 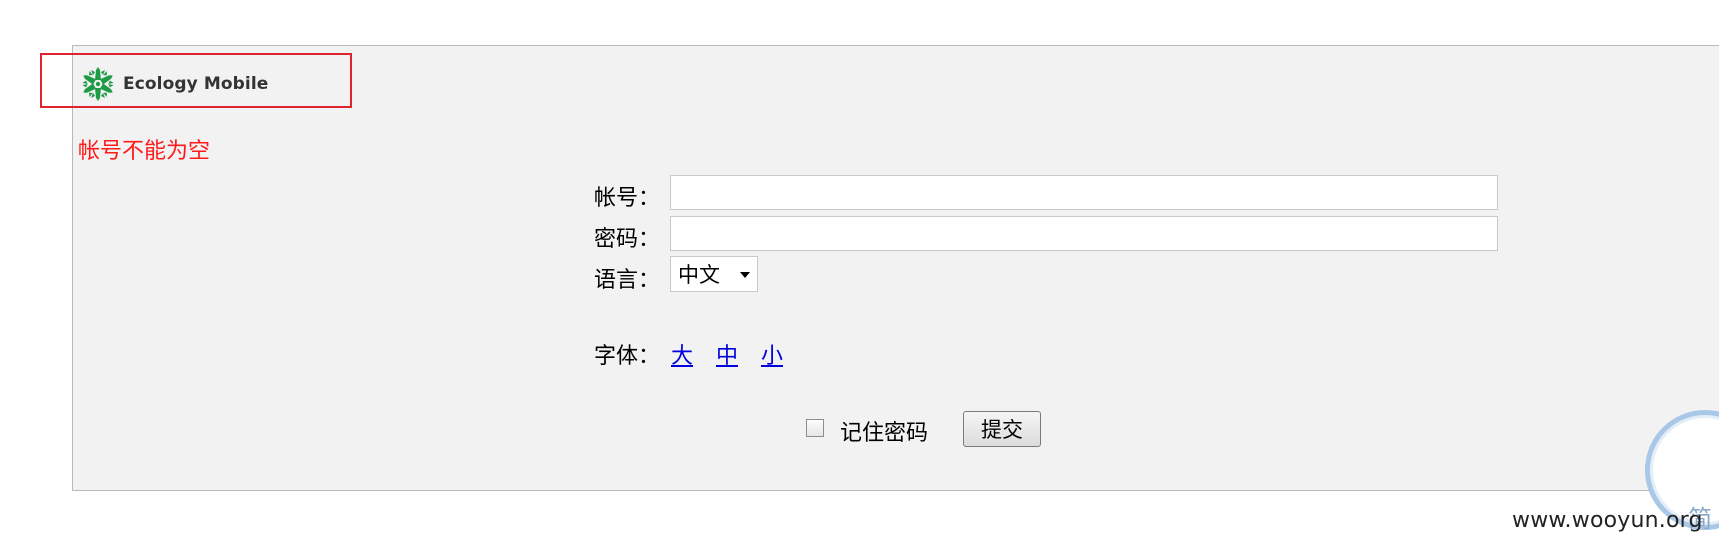 I want to click on language-select: 中文, so click(x=714, y=274).